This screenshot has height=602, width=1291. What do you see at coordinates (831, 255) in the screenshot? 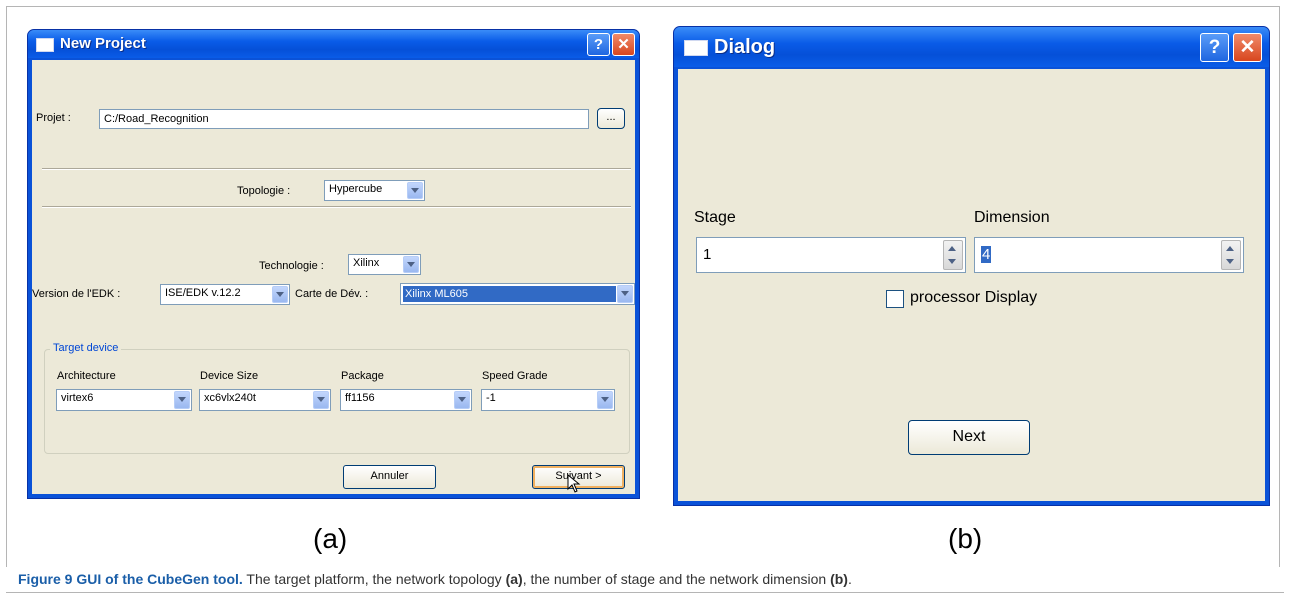
I see `stage-spinbox: 1` at bounding box center [831, 255].